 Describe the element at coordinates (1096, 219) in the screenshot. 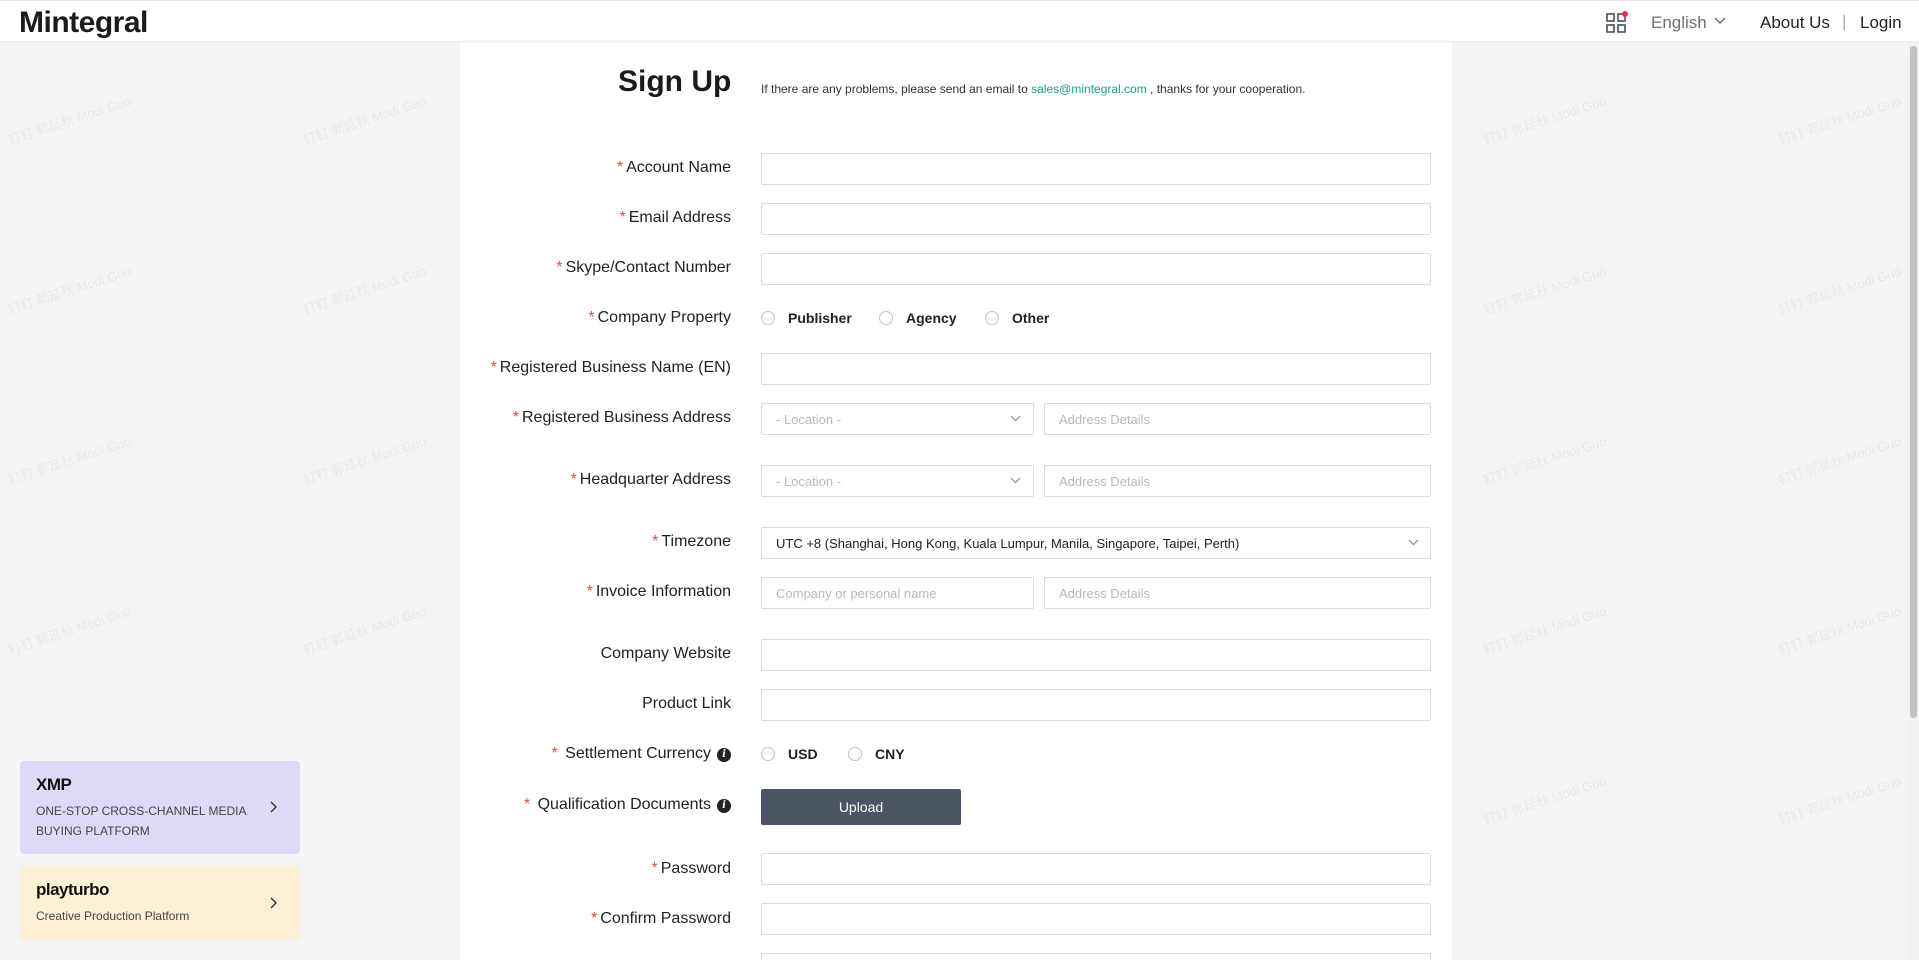

I see `email-address-input` at that location.